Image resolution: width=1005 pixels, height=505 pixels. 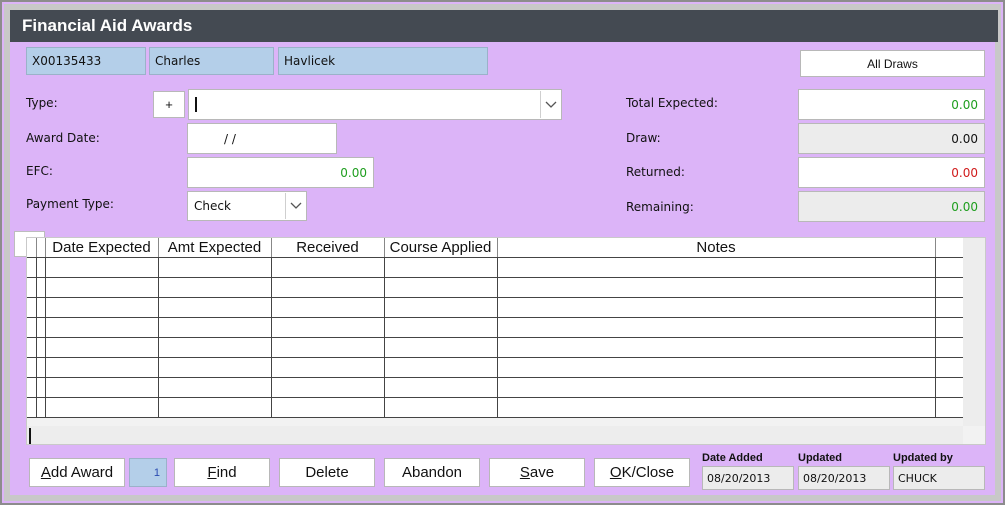 What do you see at coordinates (215, 248) in the screenshot?
I see `column-header-amt-expected: Amt Expected` at bounding box center [215, 248].